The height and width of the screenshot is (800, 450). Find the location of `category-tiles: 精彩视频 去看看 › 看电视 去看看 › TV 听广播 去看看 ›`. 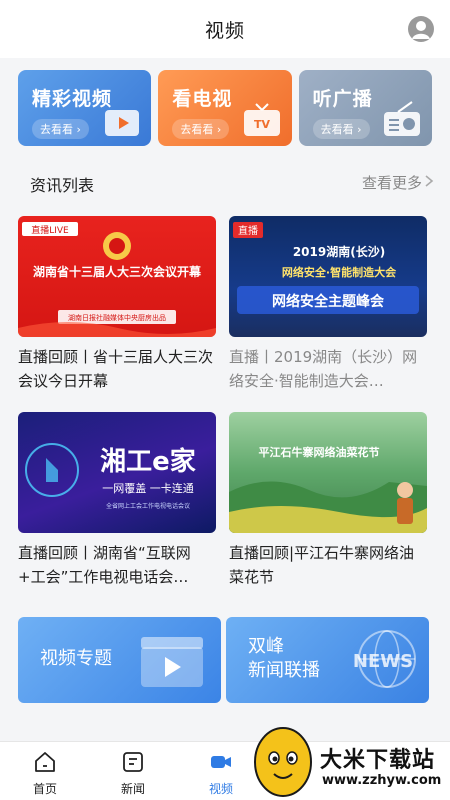

category-tiles: 精彩视频 去看看 › 看电视 去看看 › TV 听广播 去看看 › is located at coordinates (225, 108).